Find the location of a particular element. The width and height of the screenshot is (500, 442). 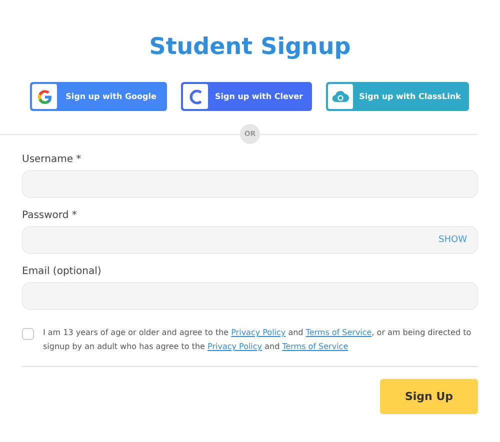

show-password-toggle: SHOW is located at coordinates (452, 240).